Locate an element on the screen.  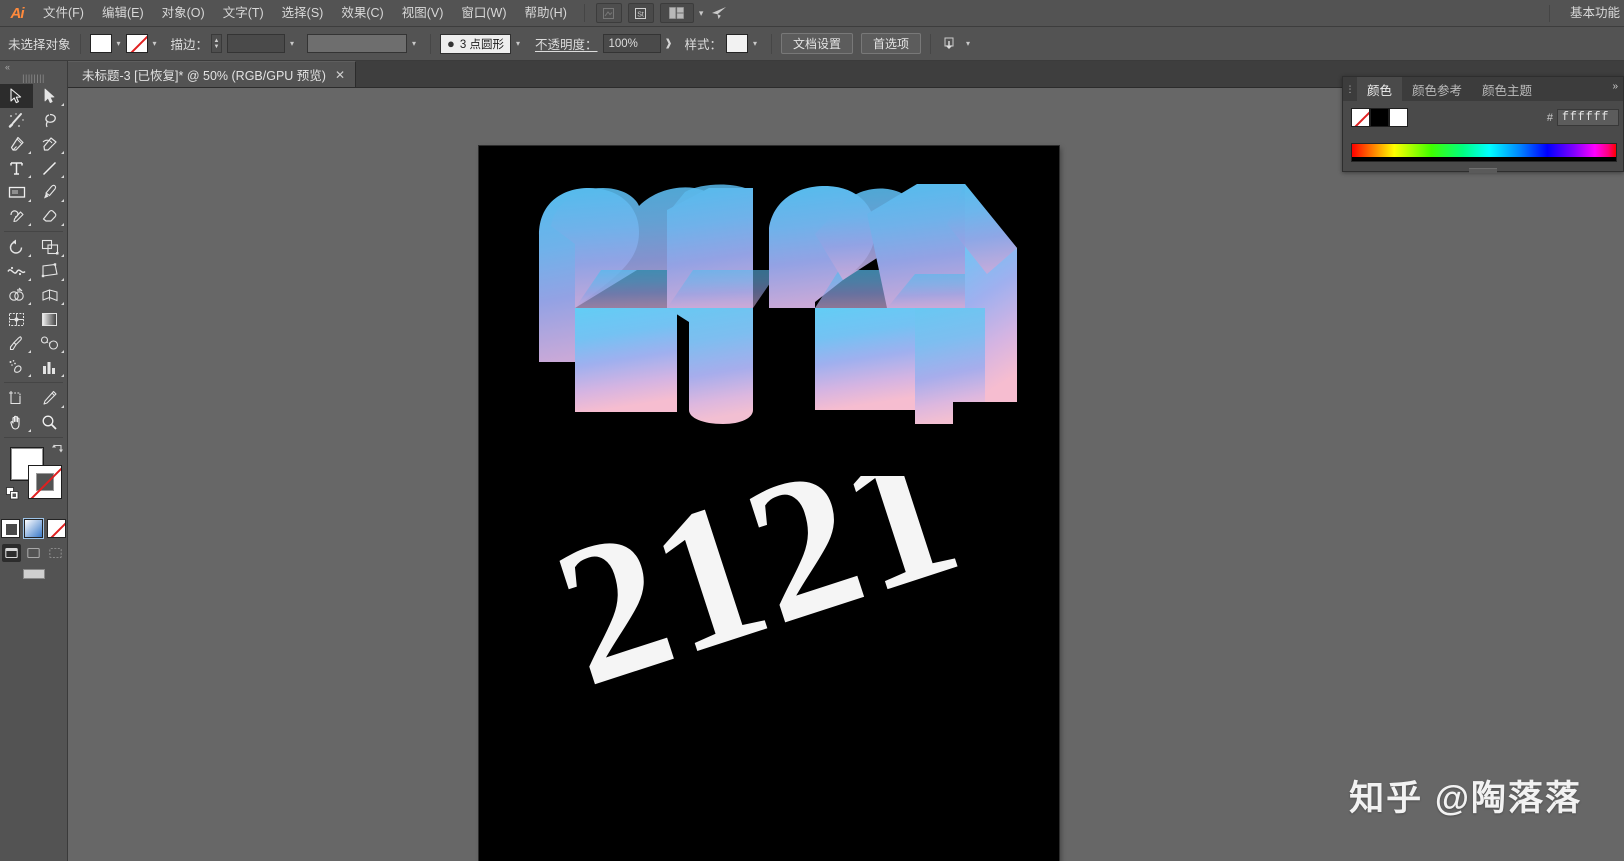
align-chevron-down-icon: ▾ is located at coordinates (968, 43).